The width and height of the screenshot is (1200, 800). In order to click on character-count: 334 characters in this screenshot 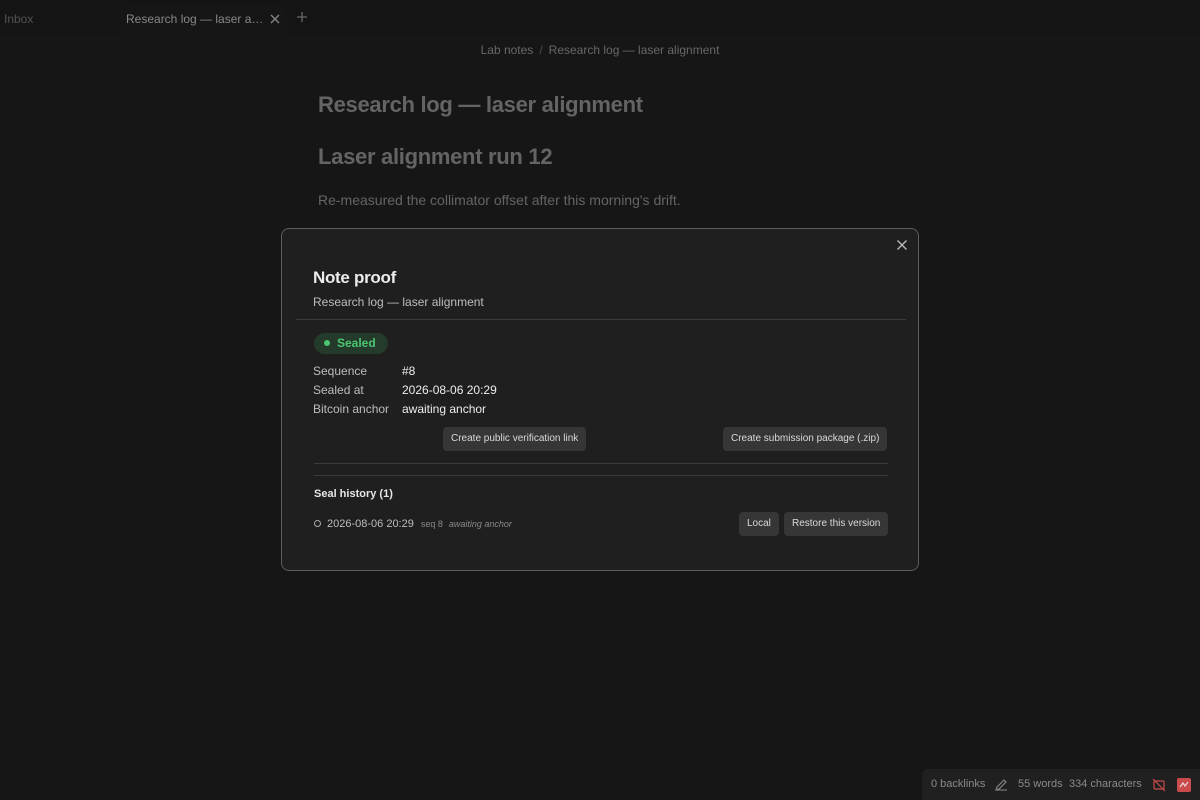, I will do `click(1105, 784)`.